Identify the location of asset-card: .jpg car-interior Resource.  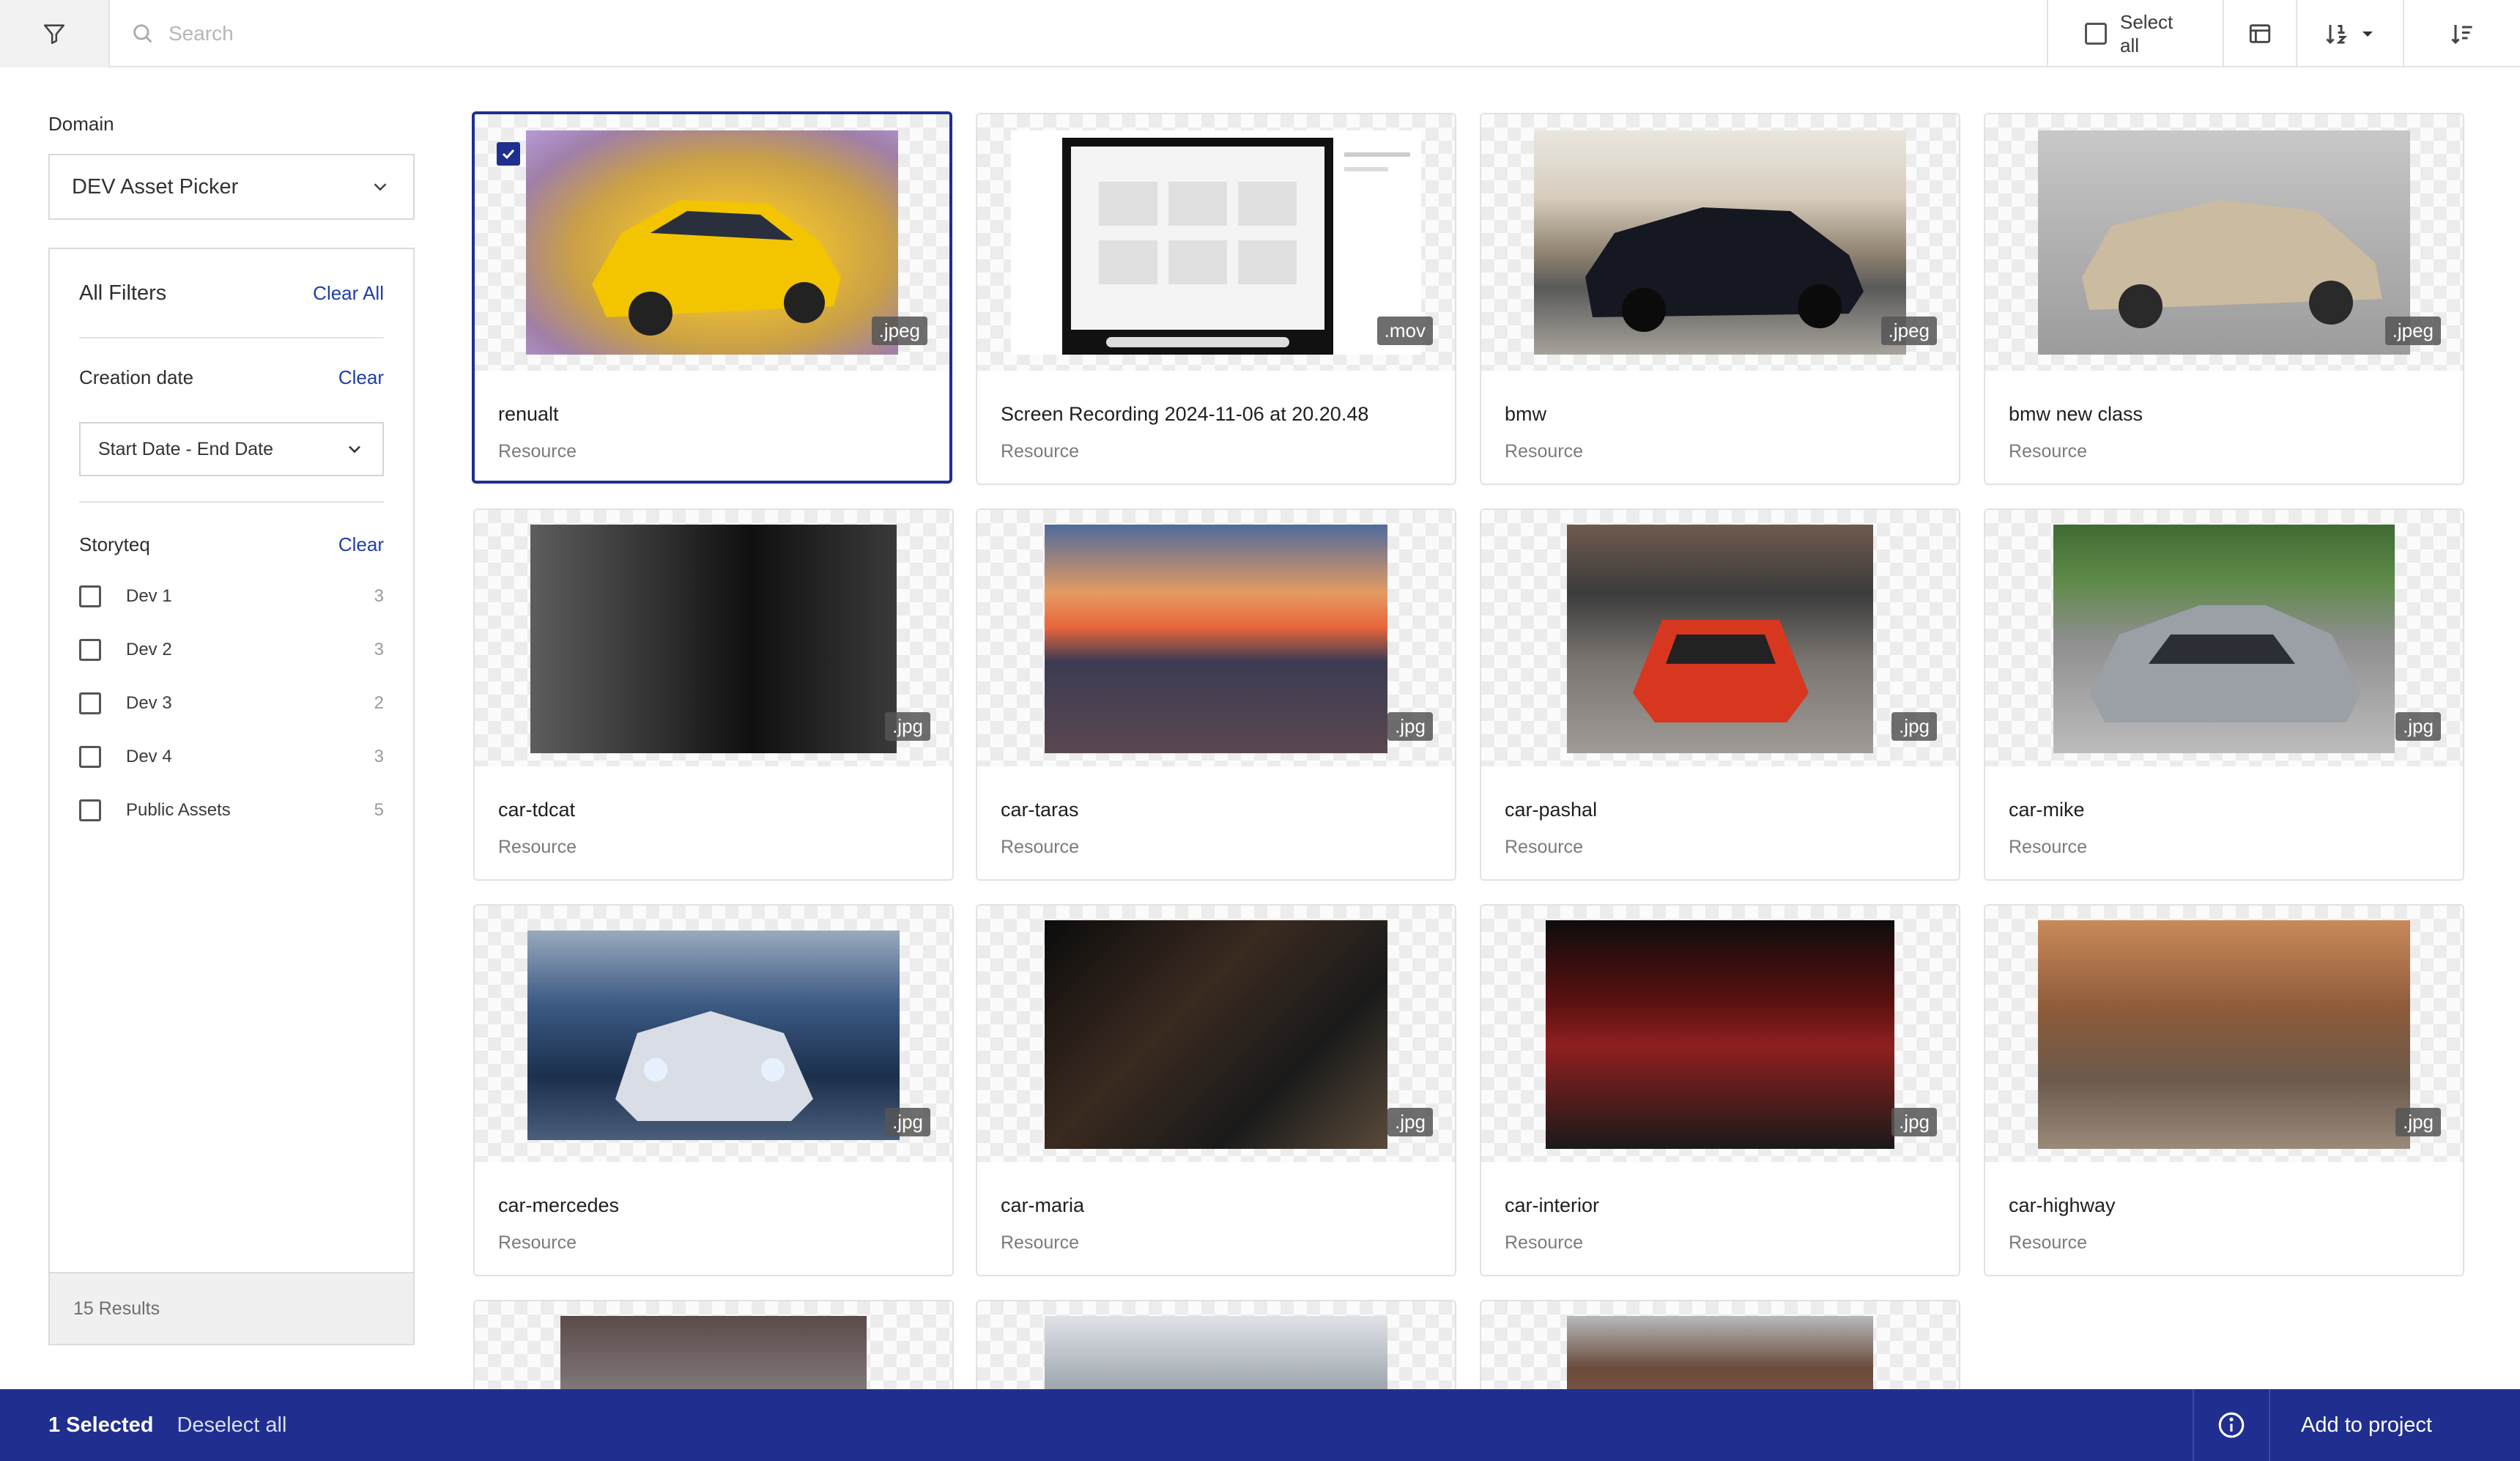
(1720, 1090).